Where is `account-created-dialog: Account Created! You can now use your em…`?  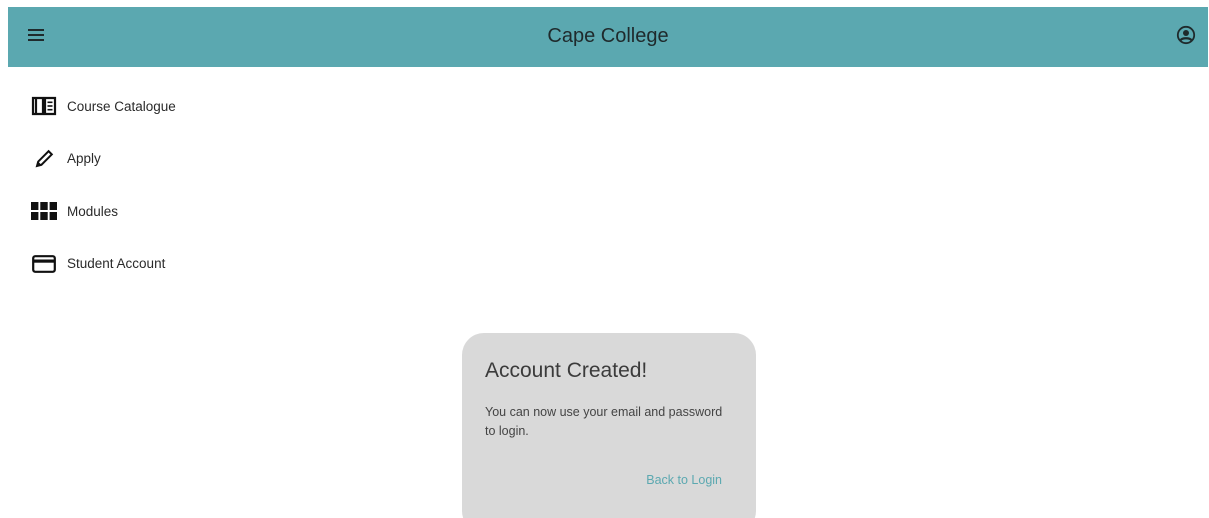
account-created-dialog: Account Created! You can now use your em… is located at coordinates (609, 425).